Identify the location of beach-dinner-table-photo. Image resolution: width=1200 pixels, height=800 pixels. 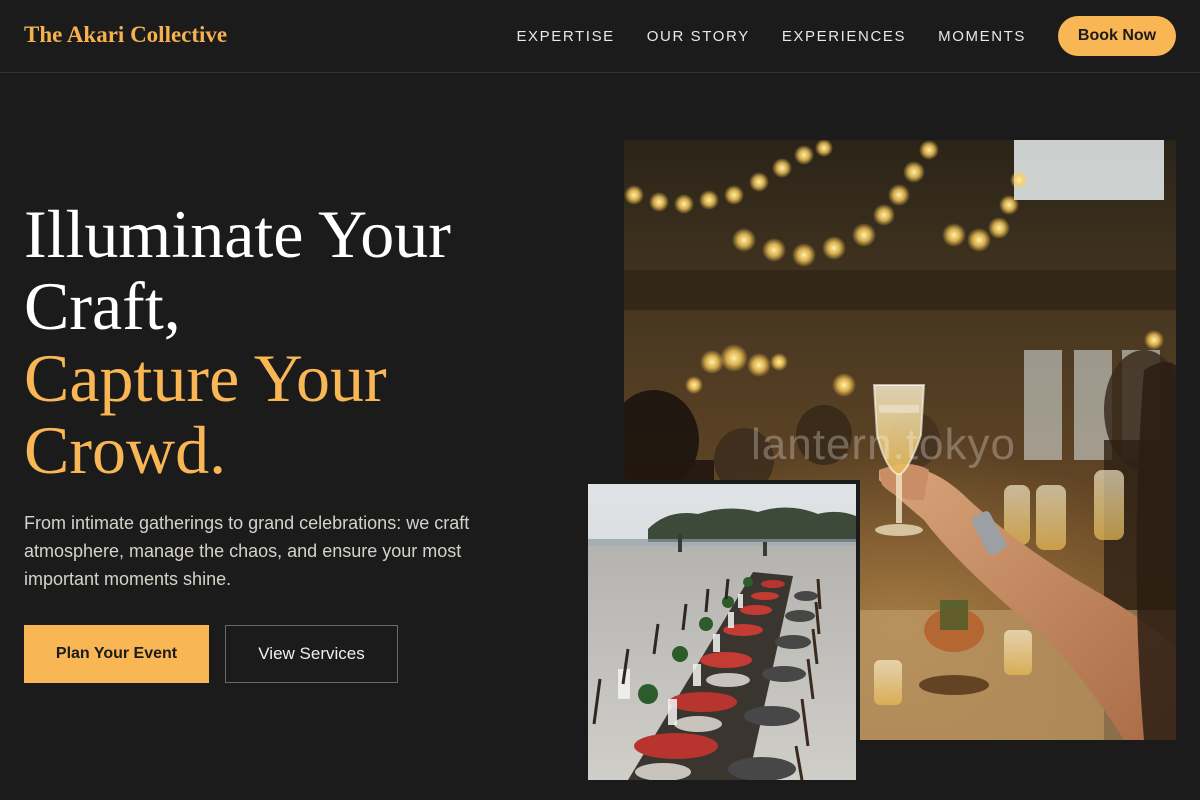
(722, 630).